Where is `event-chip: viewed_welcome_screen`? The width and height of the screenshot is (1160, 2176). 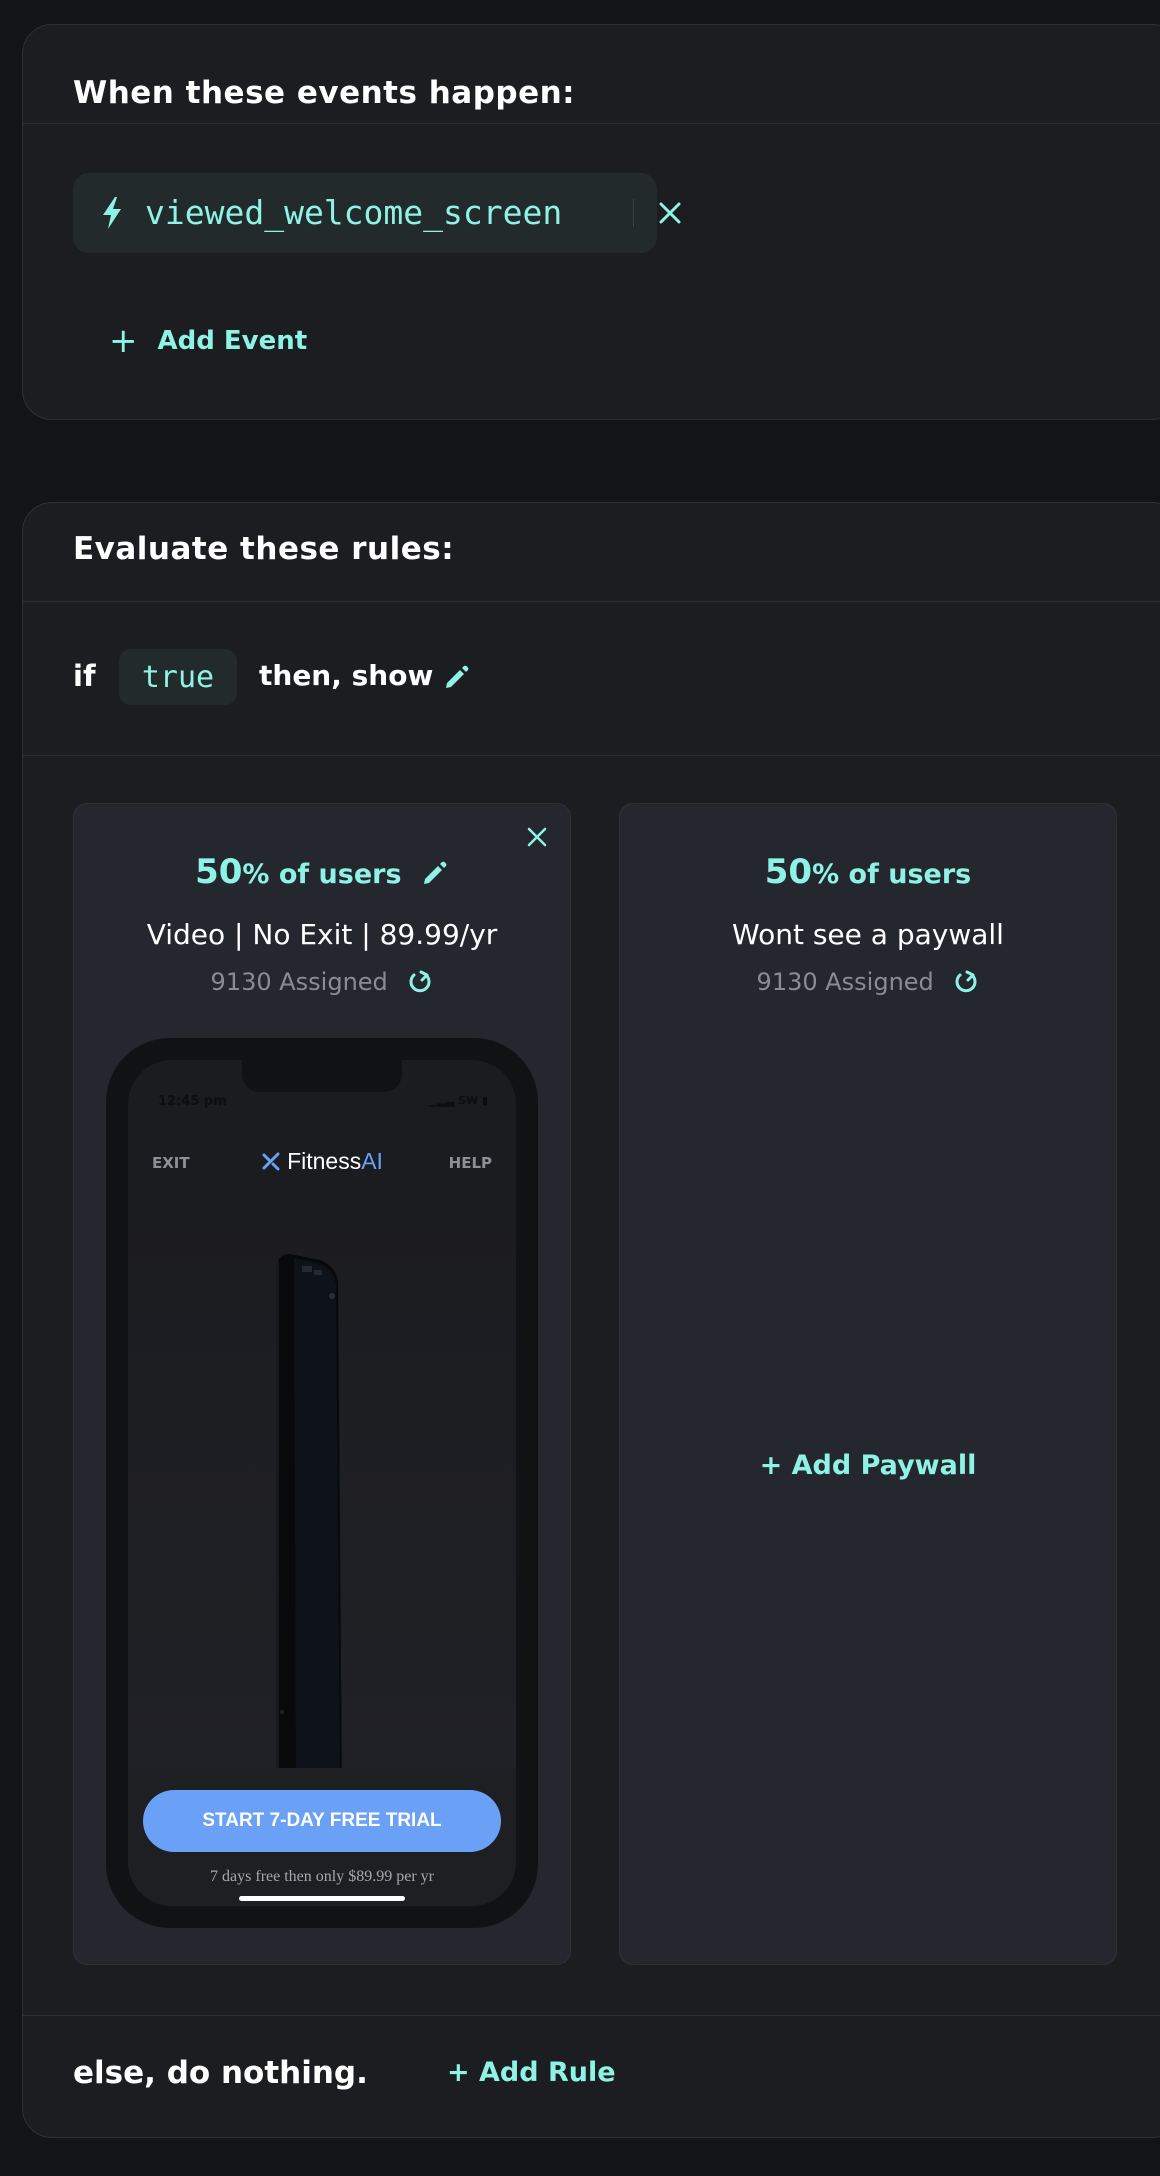 event-chip: viewed_welcome_screen is located at coordinates (377, 213).